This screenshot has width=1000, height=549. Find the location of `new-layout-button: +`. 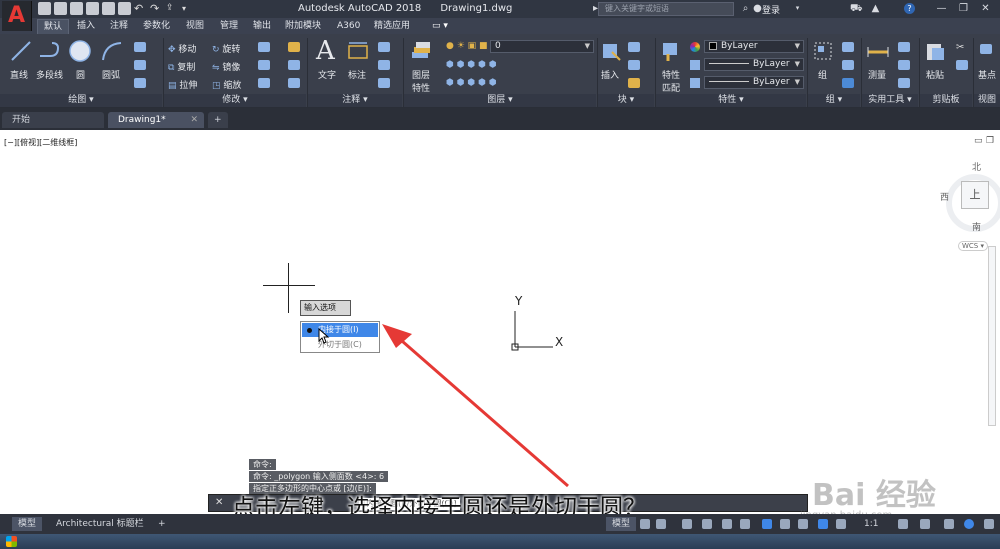

new-layout-button: + is located at coordinates (162, 524).